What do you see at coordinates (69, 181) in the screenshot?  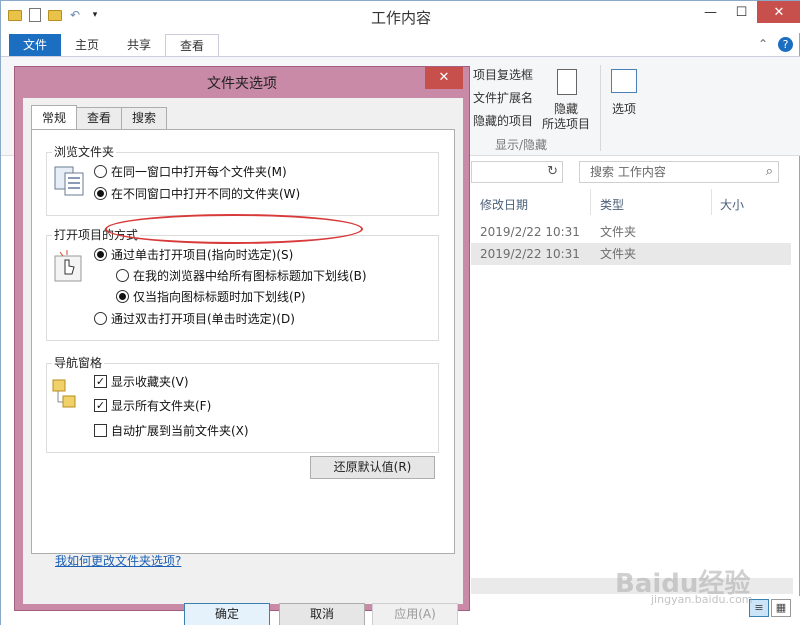 I see `browse-folders-icon` at bounding box center [69, 181].